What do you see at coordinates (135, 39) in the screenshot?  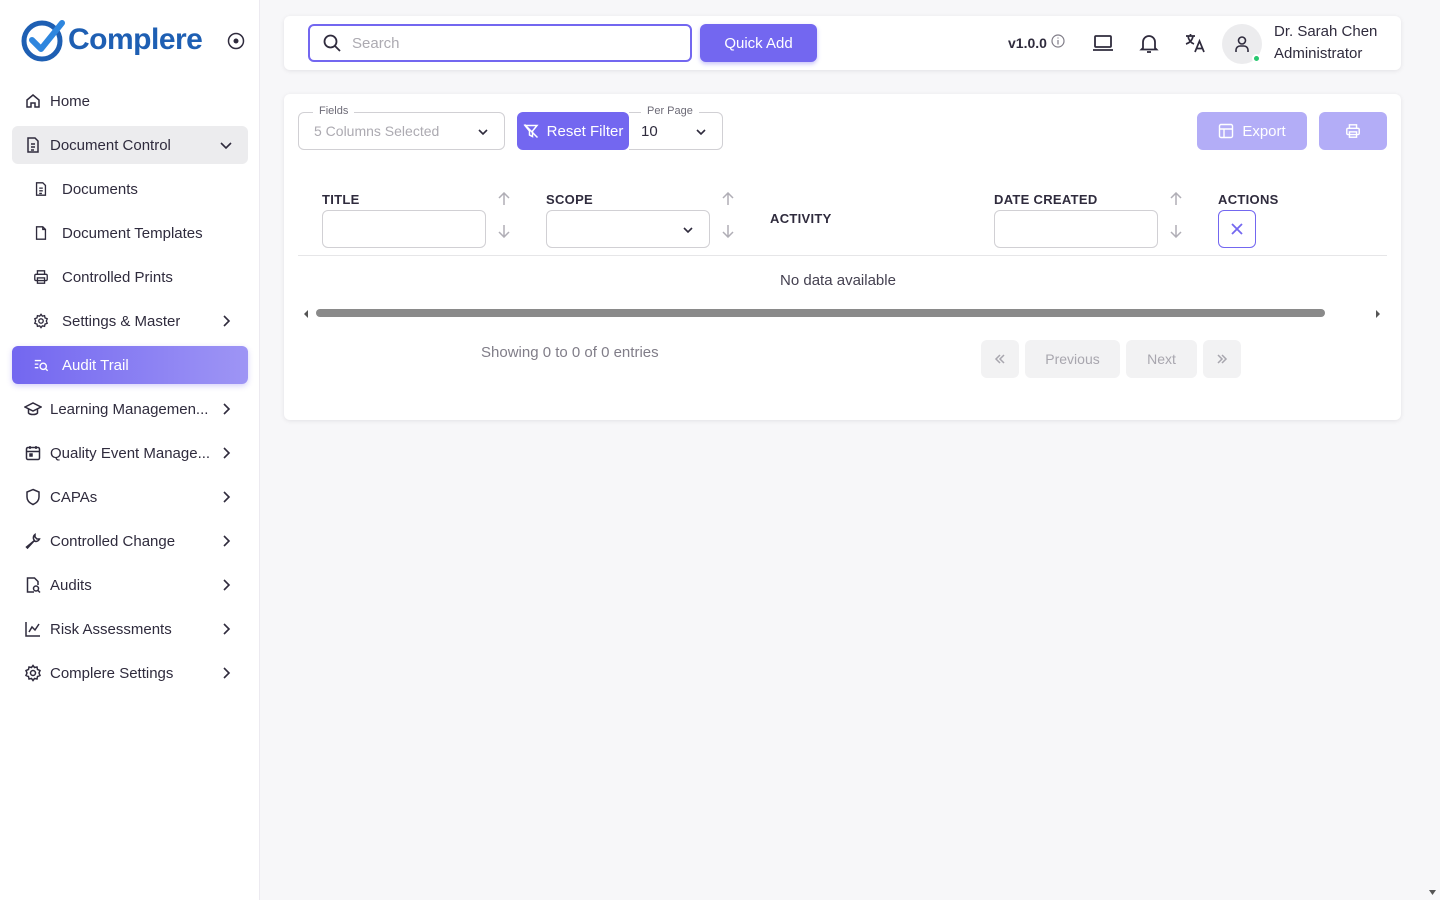 I see `brand-name: Complere` at bounding box center [135, 39].